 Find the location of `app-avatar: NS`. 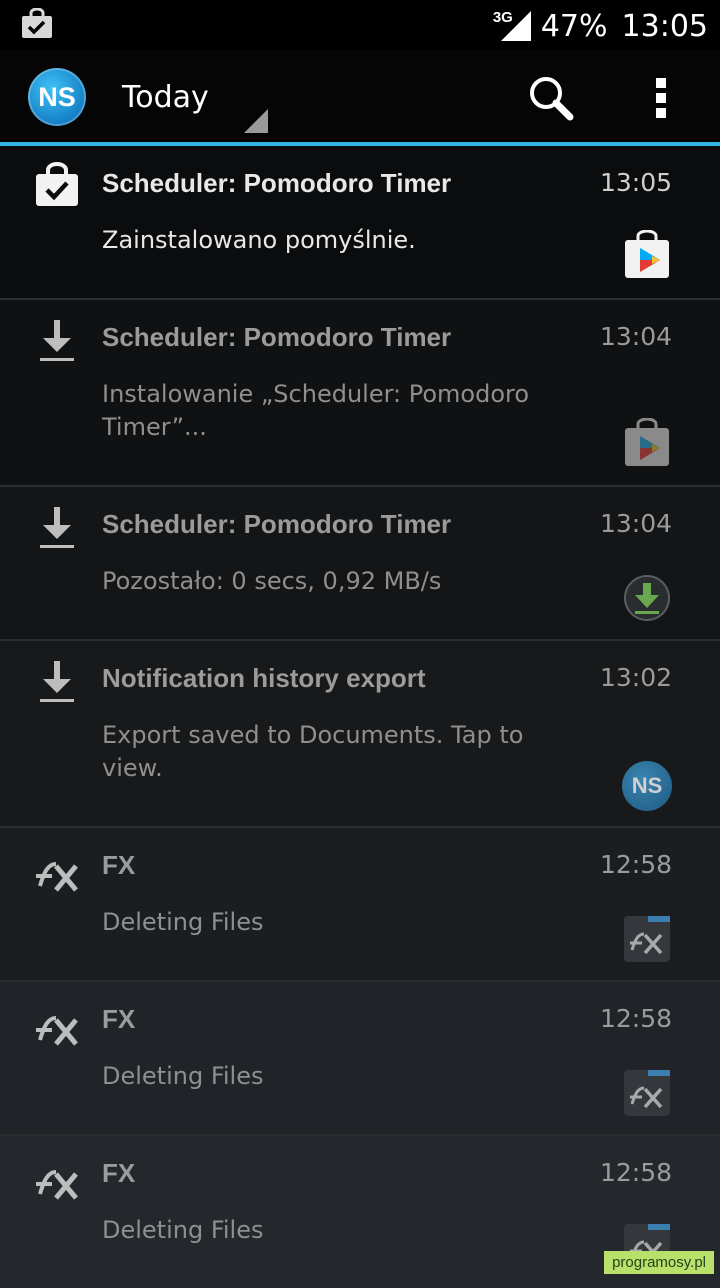

app-avatar: NS is located at coordinates (57, 97).